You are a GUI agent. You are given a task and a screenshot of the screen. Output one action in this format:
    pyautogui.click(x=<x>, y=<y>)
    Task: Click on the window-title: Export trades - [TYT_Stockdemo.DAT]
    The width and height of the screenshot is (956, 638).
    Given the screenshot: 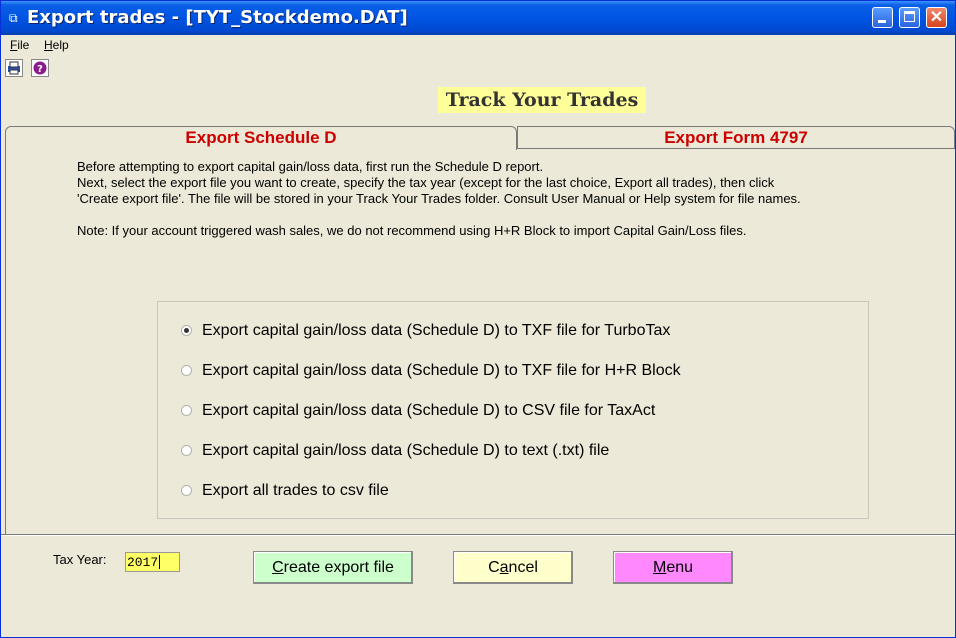 What is the action you would take?
    pyautogui.click(x=217, y=17)
    